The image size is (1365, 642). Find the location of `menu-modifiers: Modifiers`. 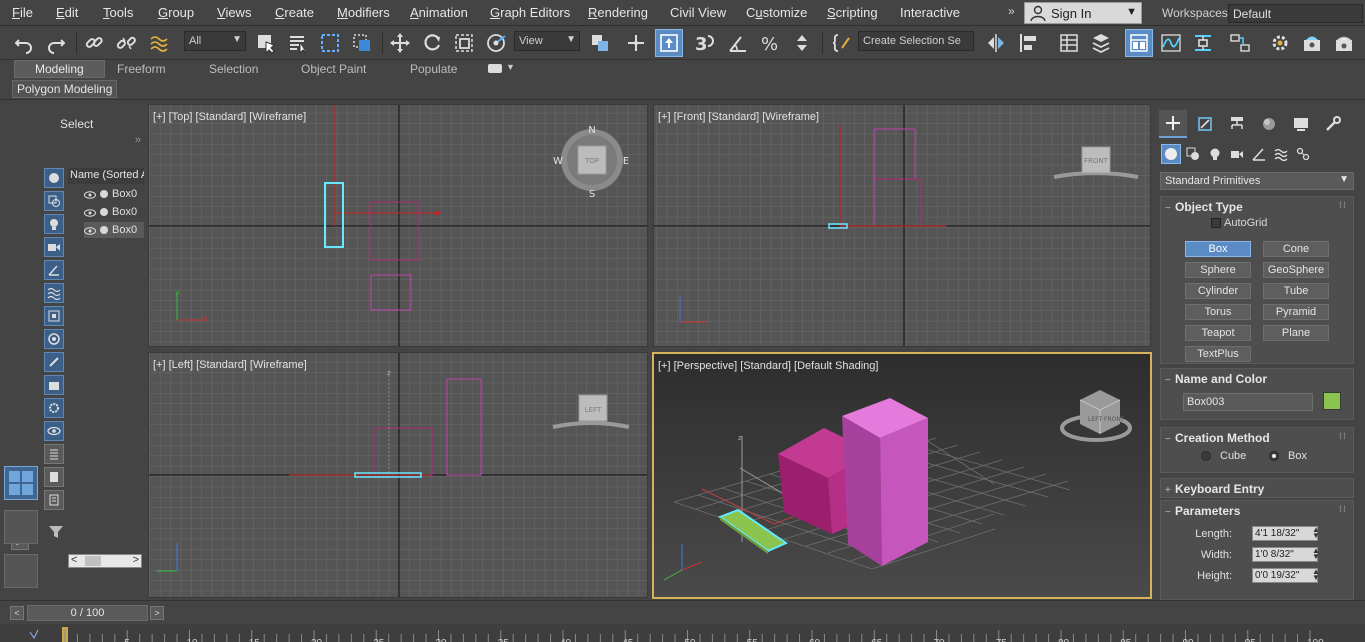

menu-modifiers: Modifiers is located at coordinates (363, 12).